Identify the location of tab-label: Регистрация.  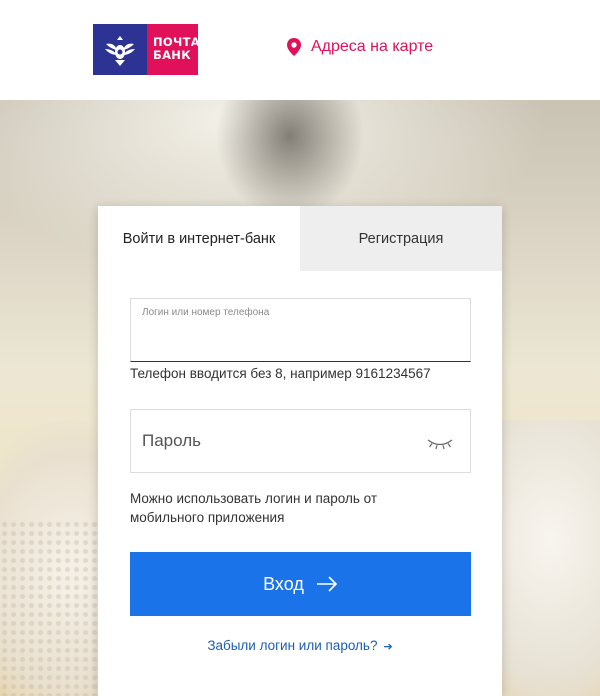
(401, 238).